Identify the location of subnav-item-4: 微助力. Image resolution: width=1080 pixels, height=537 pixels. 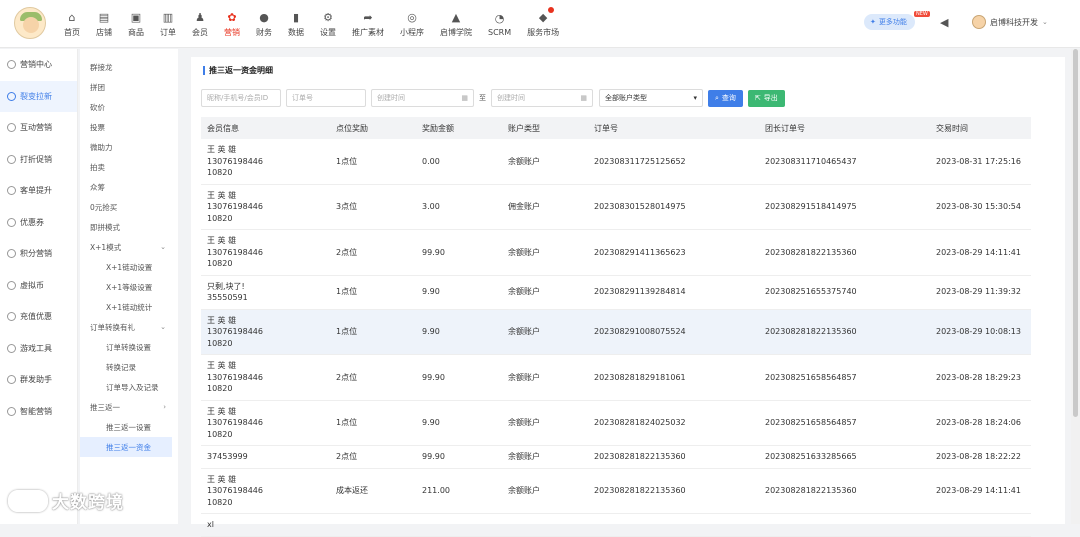
(129, 147).